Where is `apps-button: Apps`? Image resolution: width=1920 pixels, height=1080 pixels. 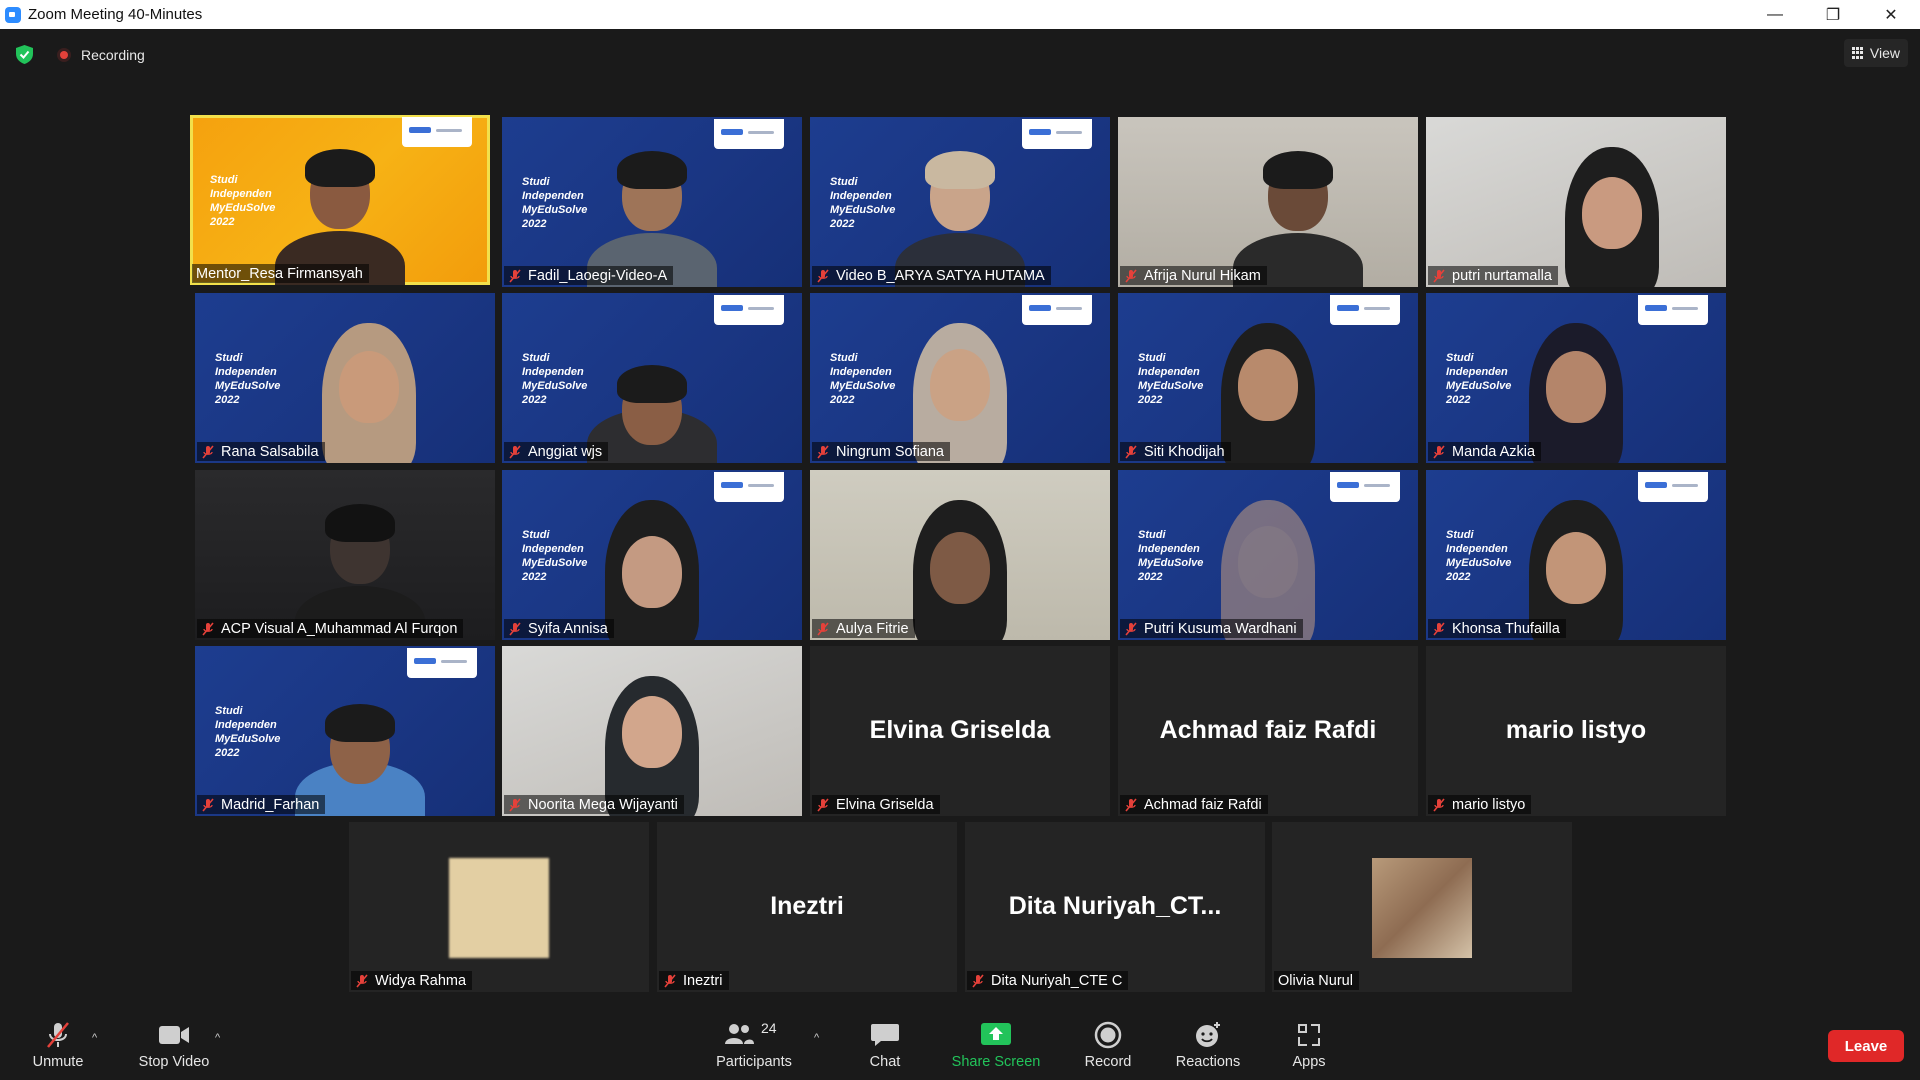 apps-button: Apps is located at coordinates (1309, 1045).